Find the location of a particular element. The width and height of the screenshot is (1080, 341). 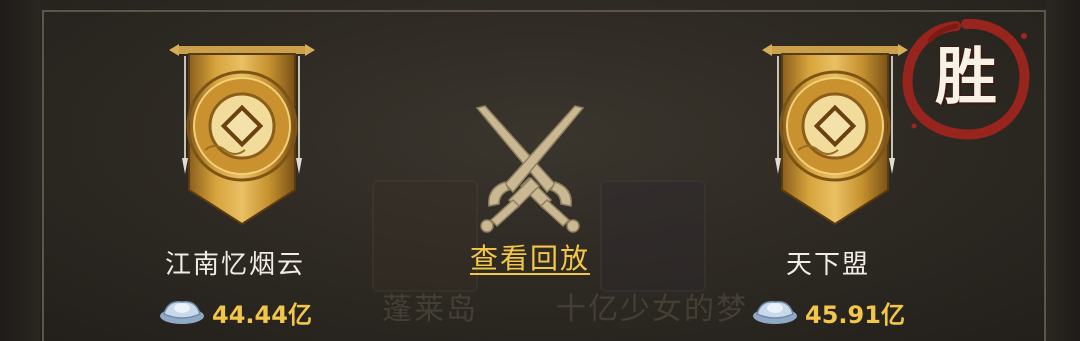

right-team-name: 天下盟 is located at coordinates (827, 265).